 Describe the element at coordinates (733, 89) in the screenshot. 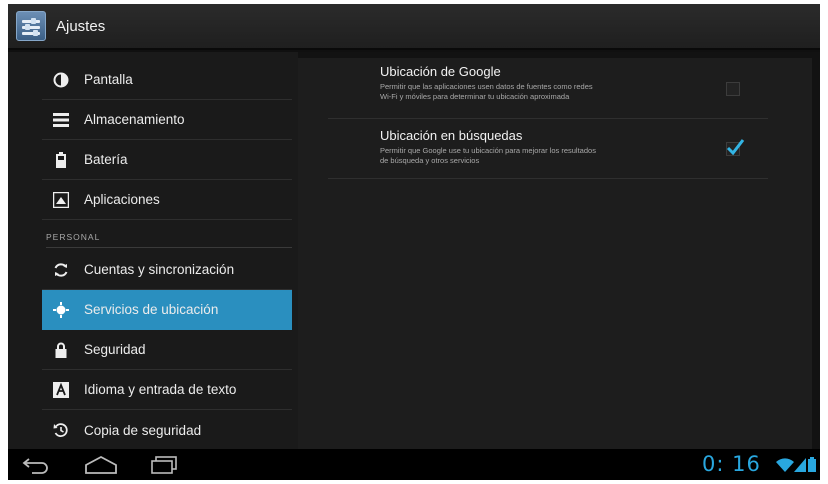

I see `google-location-checkbox` at that location.